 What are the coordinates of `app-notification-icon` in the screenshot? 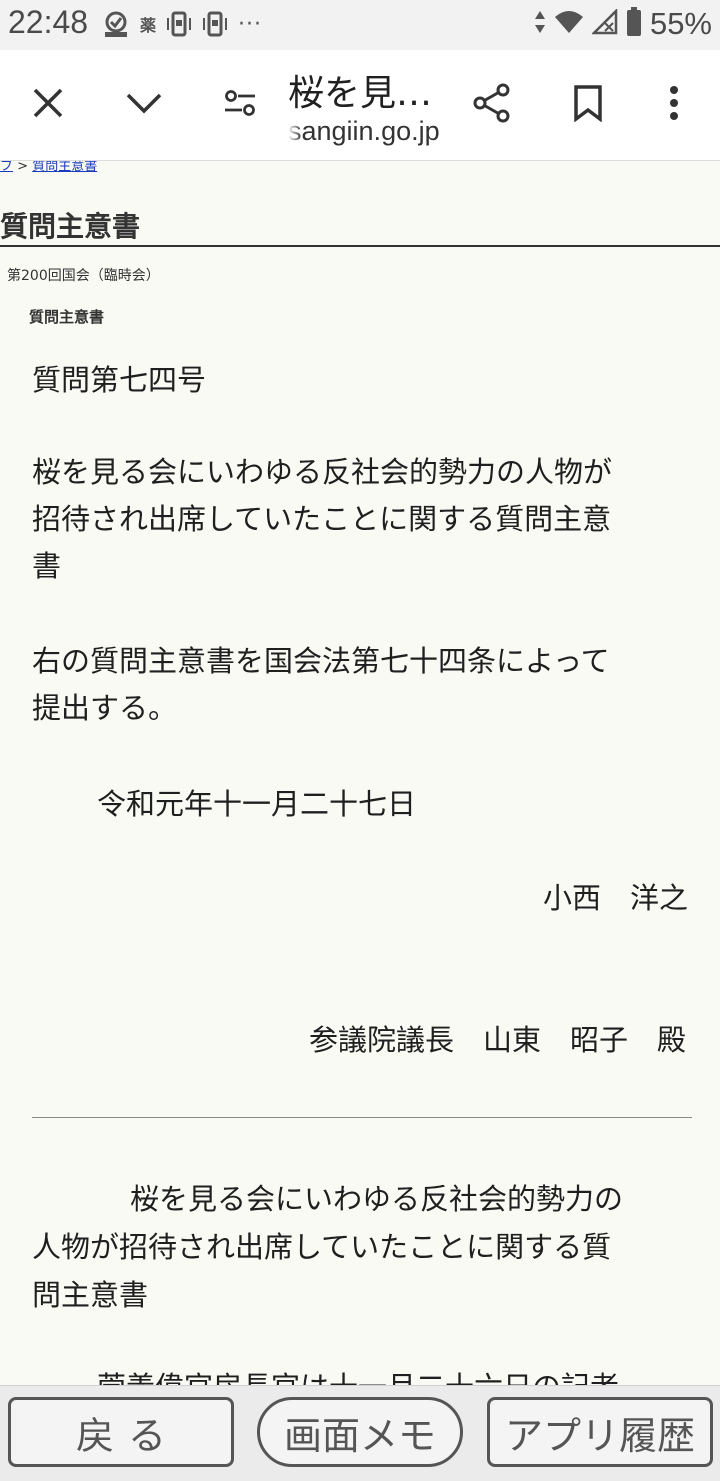 It's located at (116, 24).